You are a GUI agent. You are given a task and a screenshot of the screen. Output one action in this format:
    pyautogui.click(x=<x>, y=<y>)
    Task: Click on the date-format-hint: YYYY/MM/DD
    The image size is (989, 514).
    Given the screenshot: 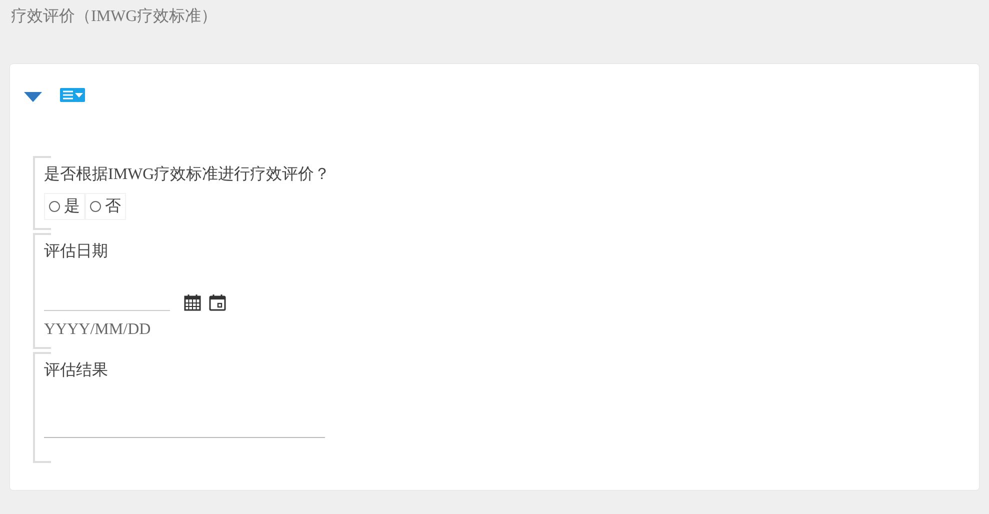 What is the action you would take?
    pyautogui.click(x=98, y=330)
    